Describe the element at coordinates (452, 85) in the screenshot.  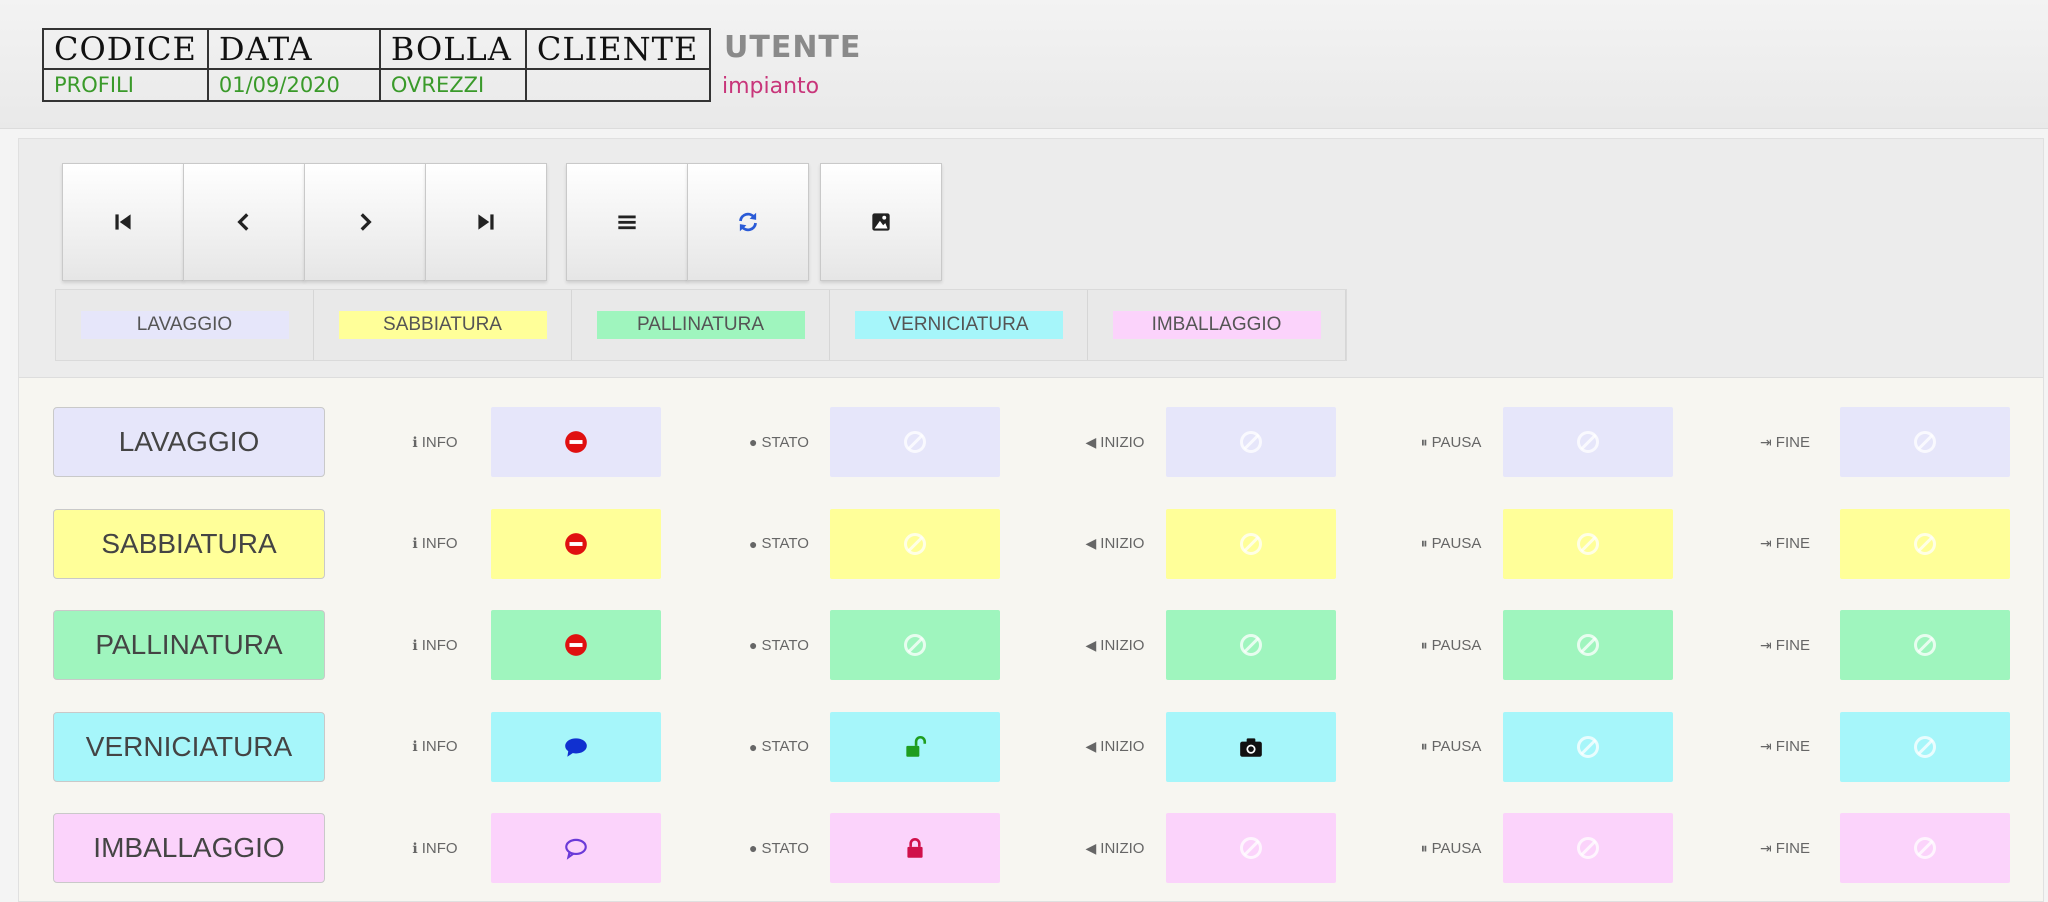
I see `header-val-bolla: OVREZZI` at that location.